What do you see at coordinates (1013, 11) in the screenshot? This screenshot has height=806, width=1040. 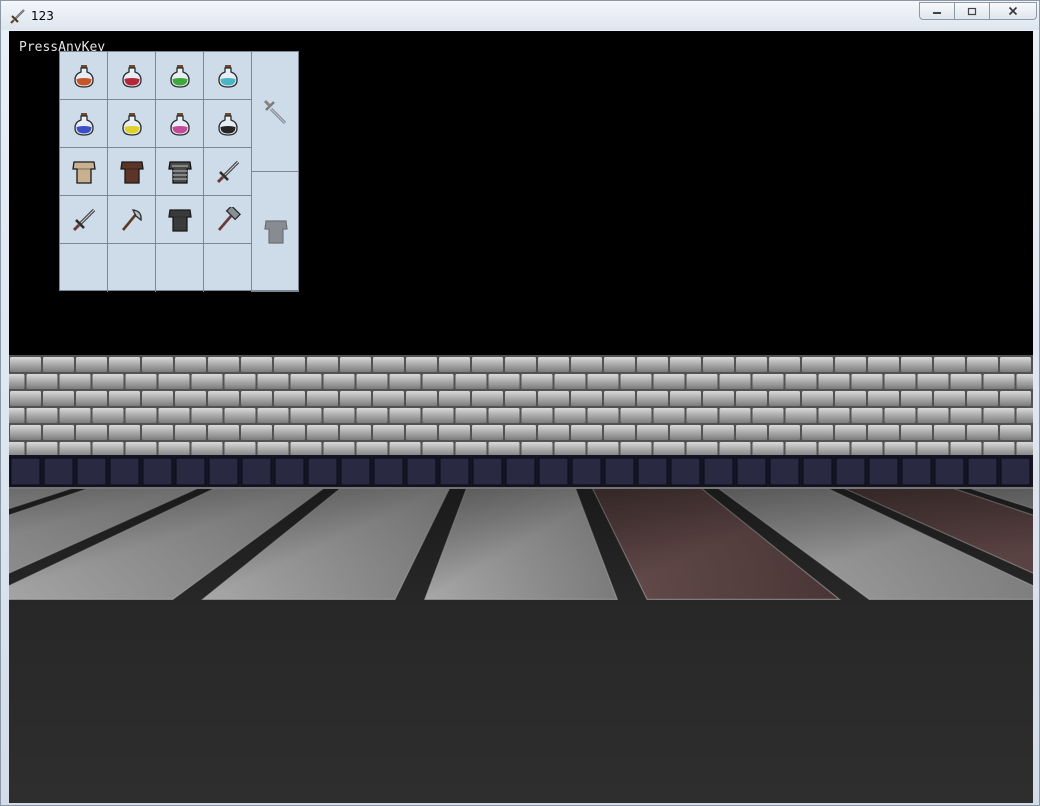 I see `close-button` at bounding box center [1013, 11].